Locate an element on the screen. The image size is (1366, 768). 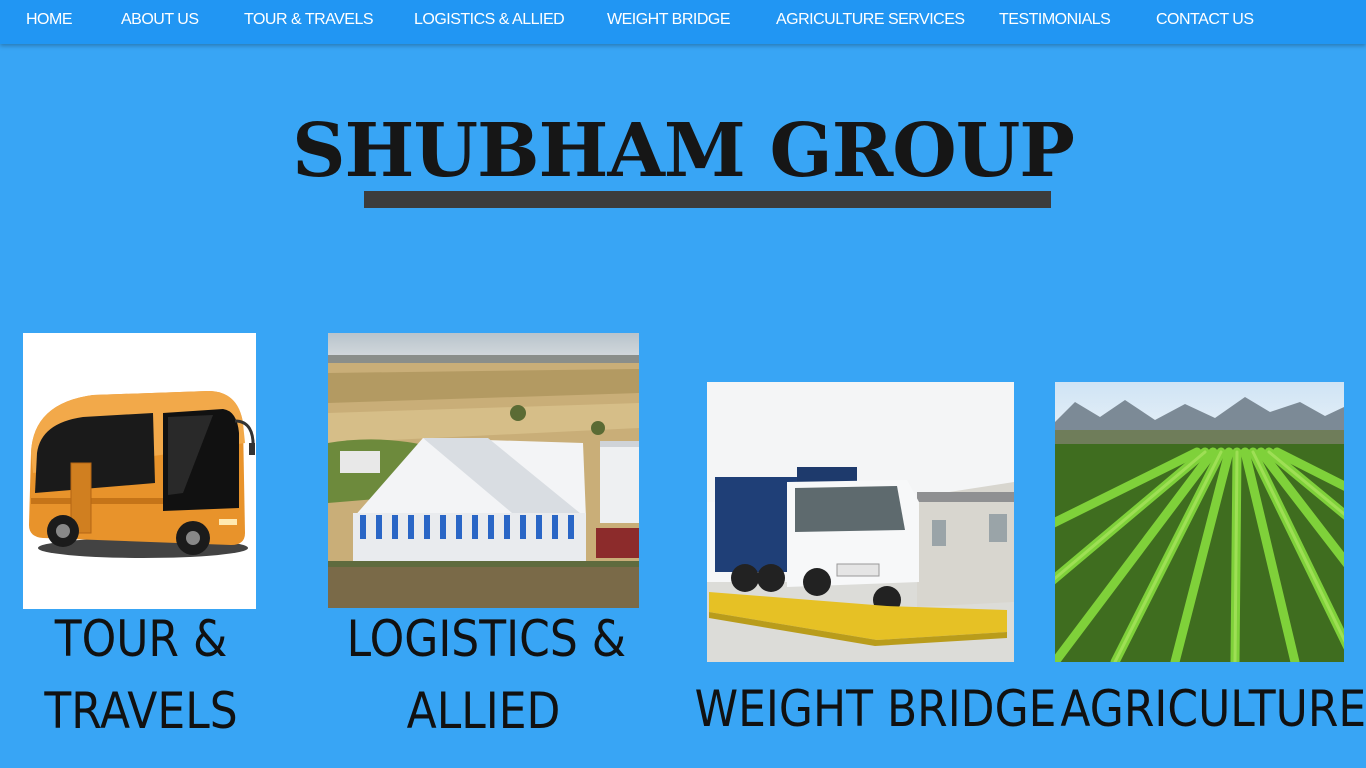
label-tour-travels: TOUR & TRAVELS is located at coordinates (141, 675).